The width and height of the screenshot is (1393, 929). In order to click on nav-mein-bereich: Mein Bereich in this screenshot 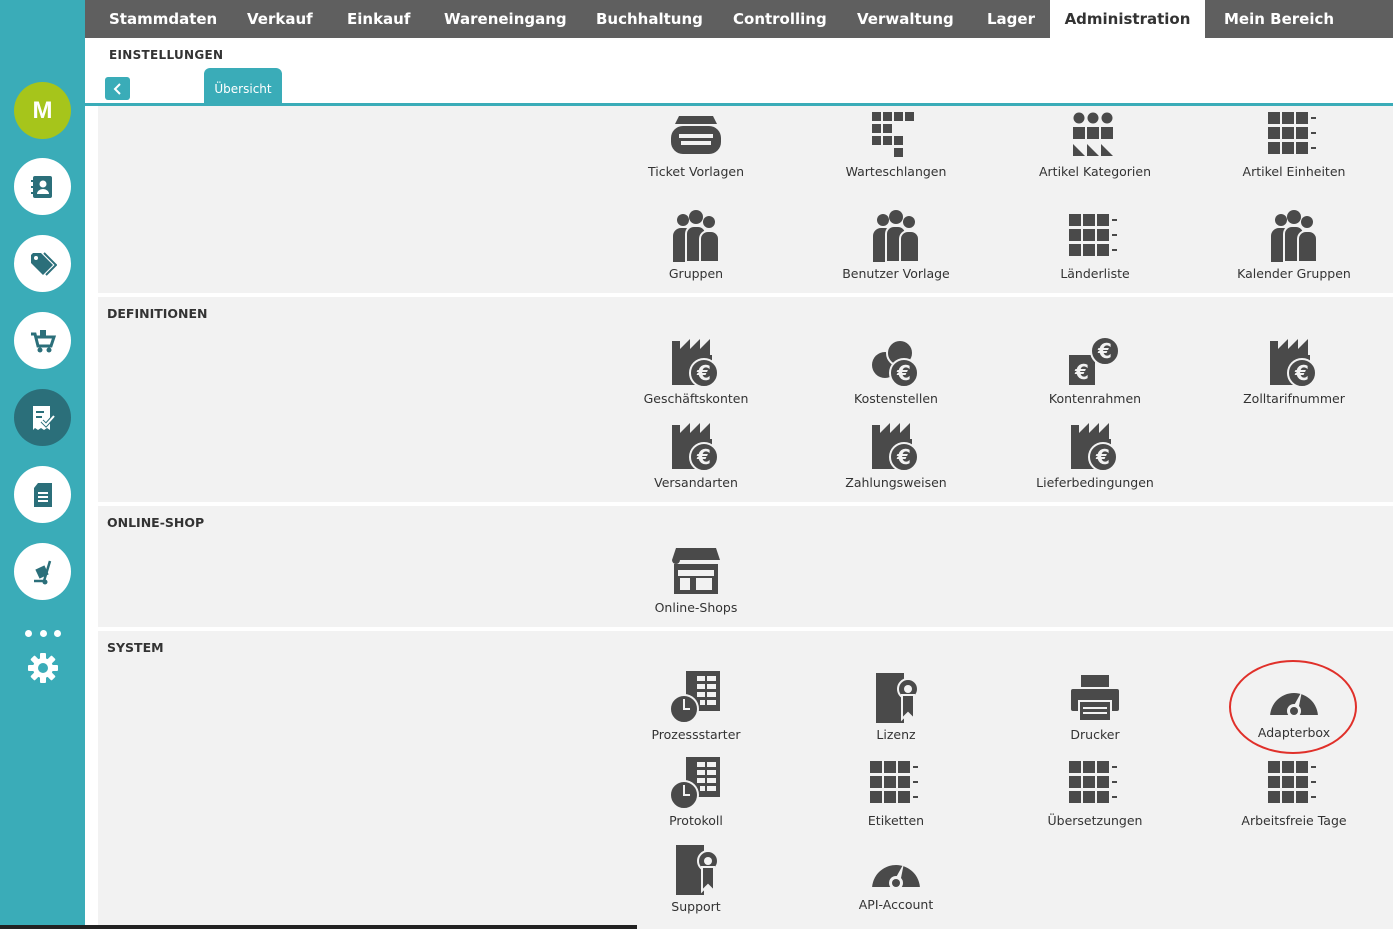, I will do `click(1279, 19)`.